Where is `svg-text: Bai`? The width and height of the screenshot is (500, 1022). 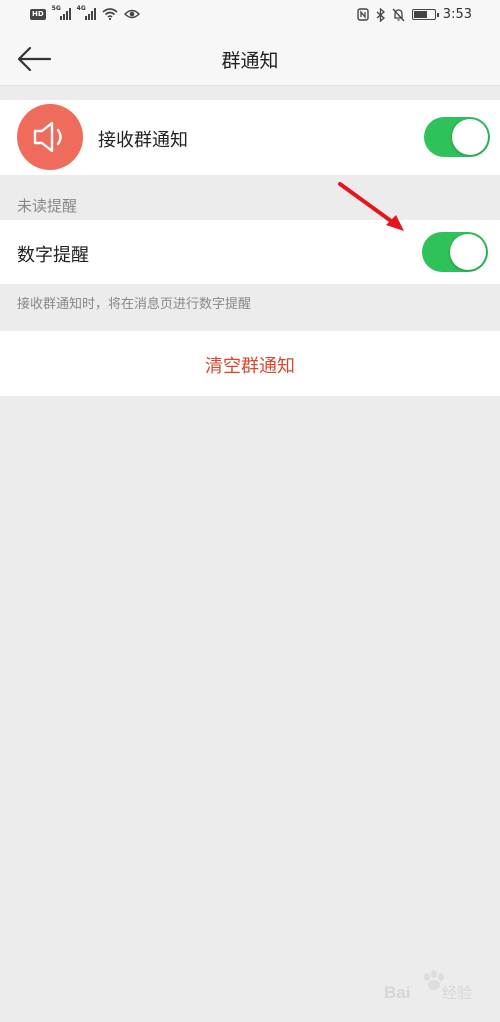 svg-text: Bai is located at coordinates (397, 992).